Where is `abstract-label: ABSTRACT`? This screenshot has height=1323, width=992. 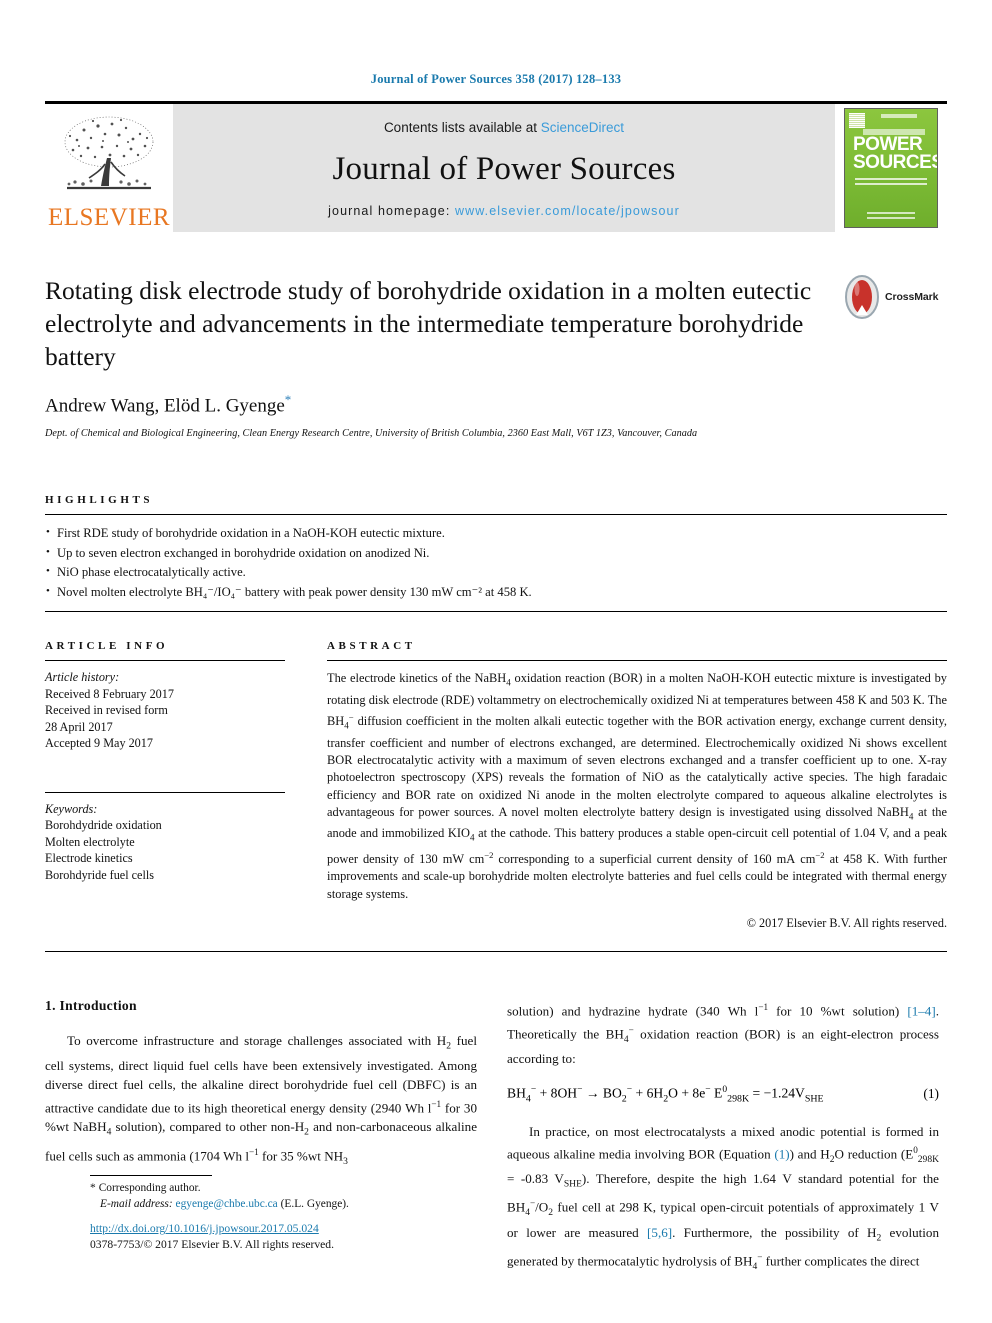
abstract-label: ABSTRACT is located at coordinates (371, 646).